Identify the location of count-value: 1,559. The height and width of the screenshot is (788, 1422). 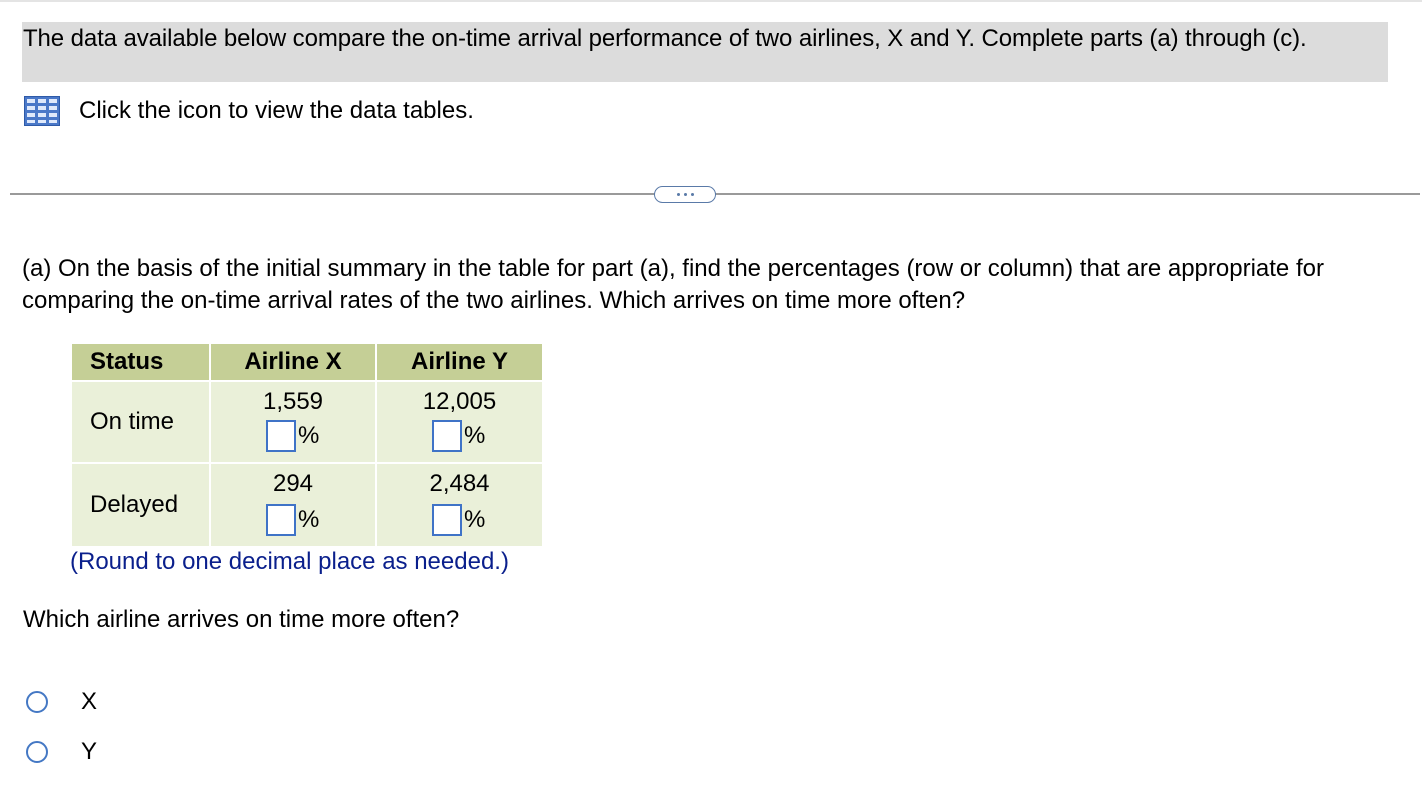
(293, 401).